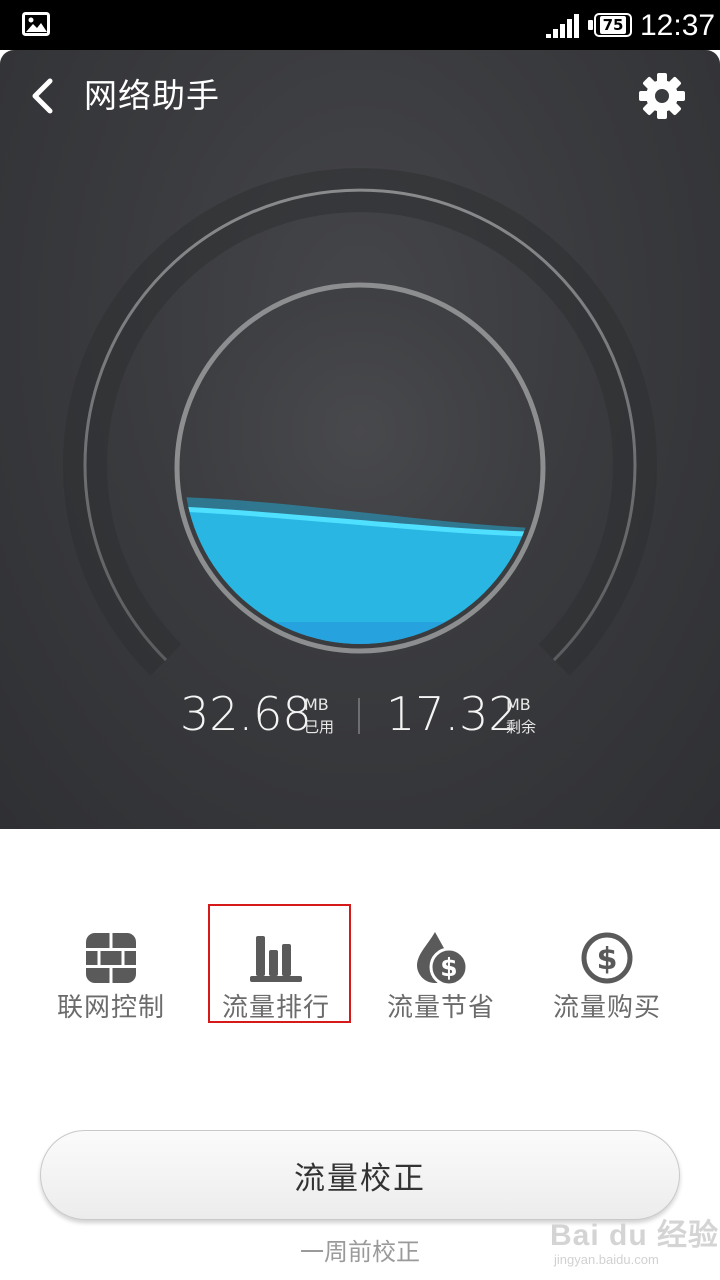 The width and height of the screenshot is (720, 1280). What do you see at coordinates (662, 96) in the screenshot?
I see `gear-icon` at bounding box center [662, 96].